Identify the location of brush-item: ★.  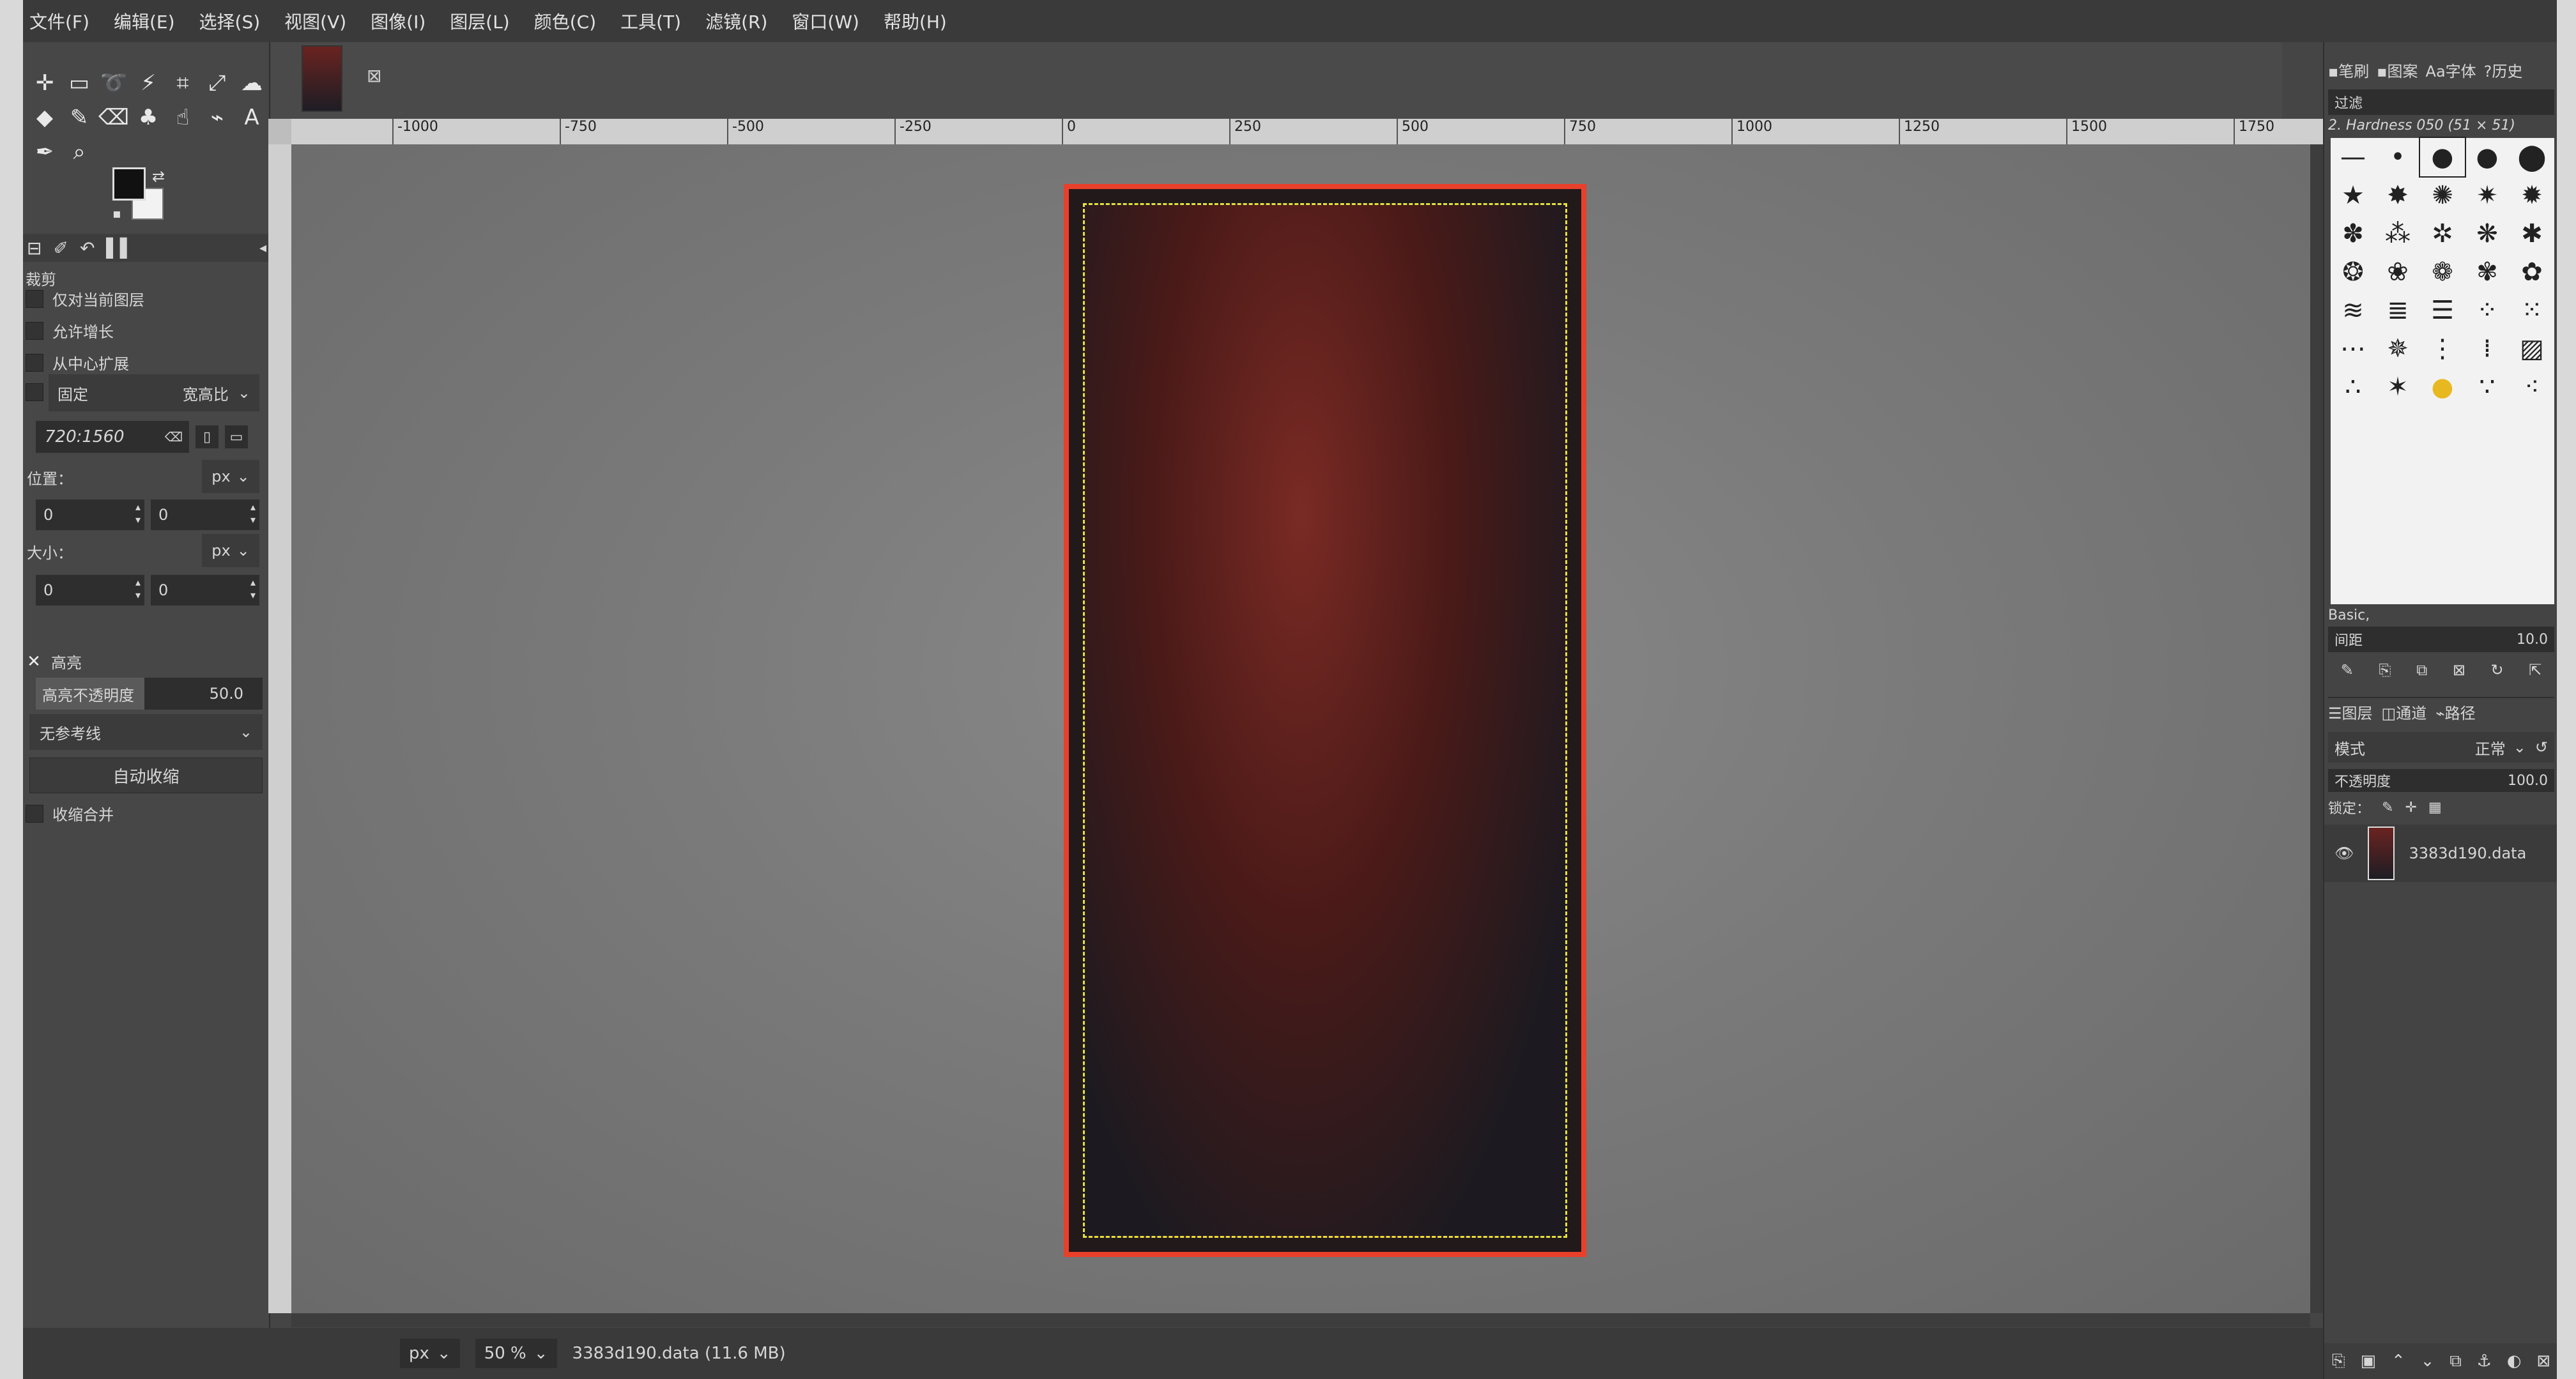
(2353, 195).